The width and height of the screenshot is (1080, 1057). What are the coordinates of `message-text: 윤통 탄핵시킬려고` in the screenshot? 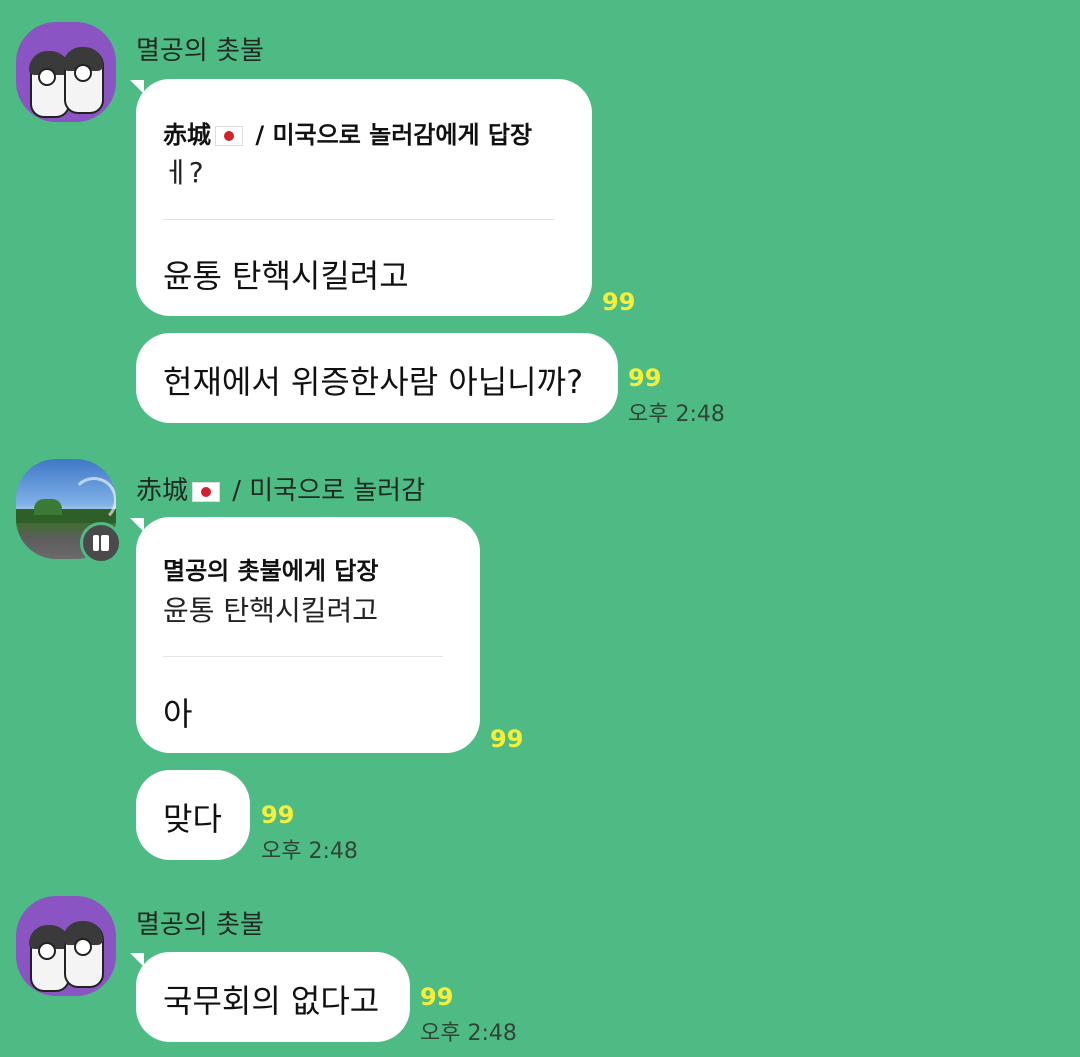 It's located at (286, 276).